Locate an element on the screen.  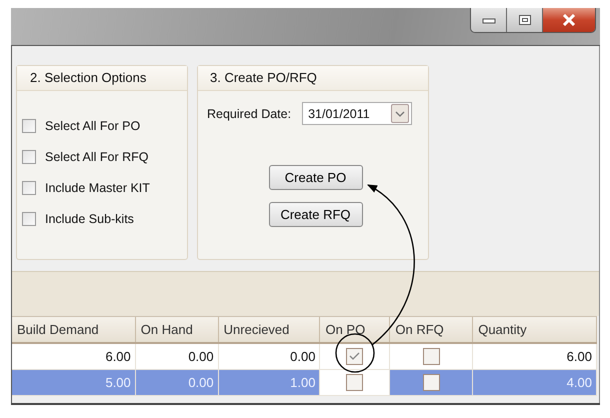
column-header: On RFQ is located at coordinates (432, 329).